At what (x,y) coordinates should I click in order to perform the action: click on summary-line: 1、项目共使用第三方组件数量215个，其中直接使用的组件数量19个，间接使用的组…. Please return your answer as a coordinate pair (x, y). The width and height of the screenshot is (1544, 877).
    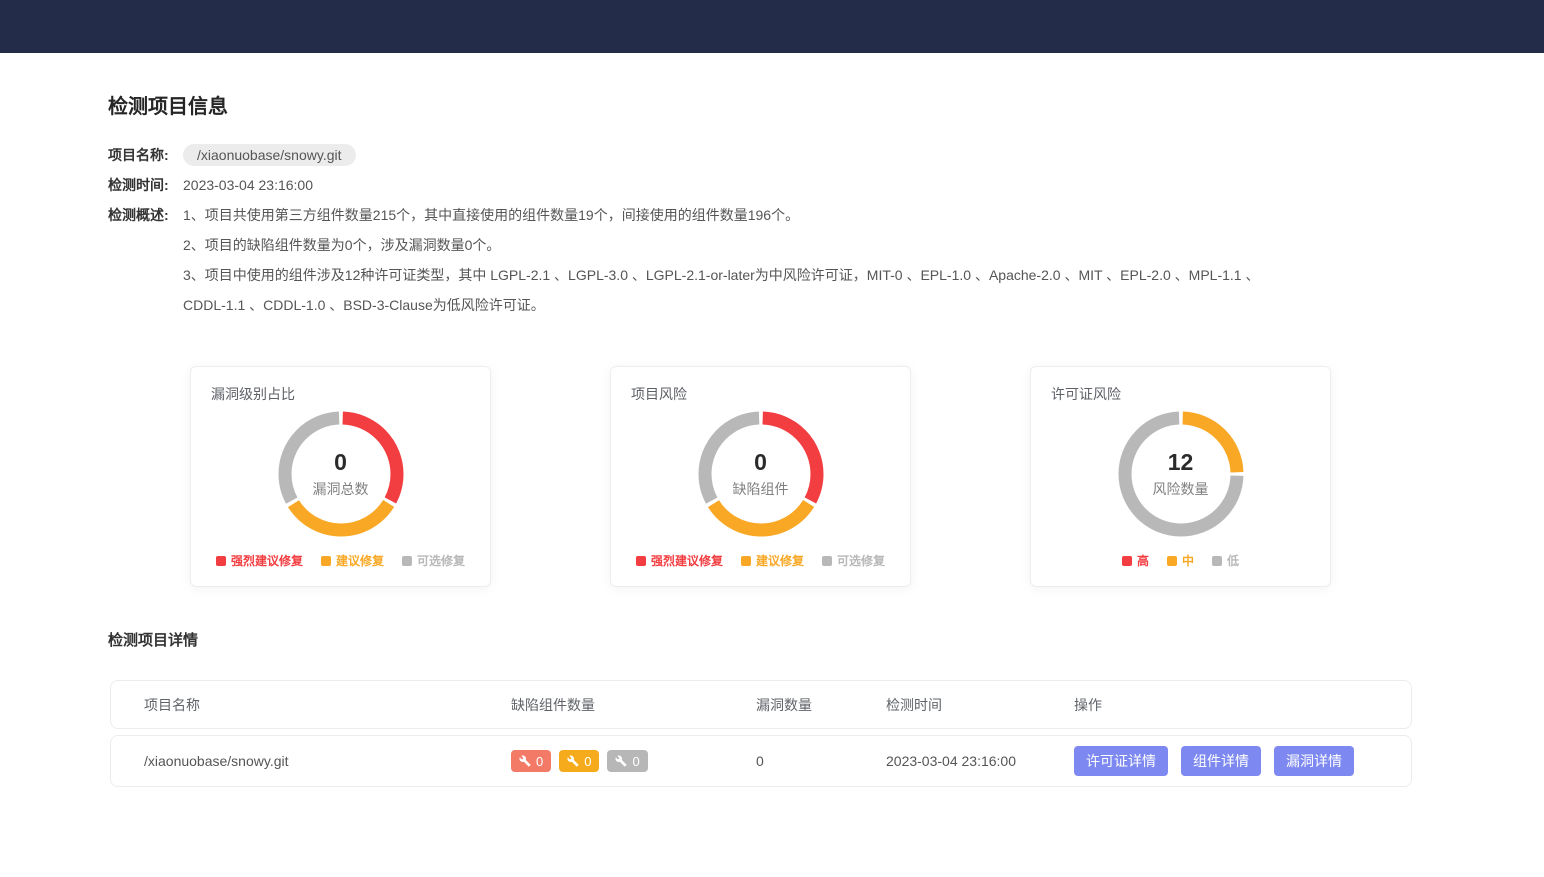
    Looking at the image, I should click on (491, 215).